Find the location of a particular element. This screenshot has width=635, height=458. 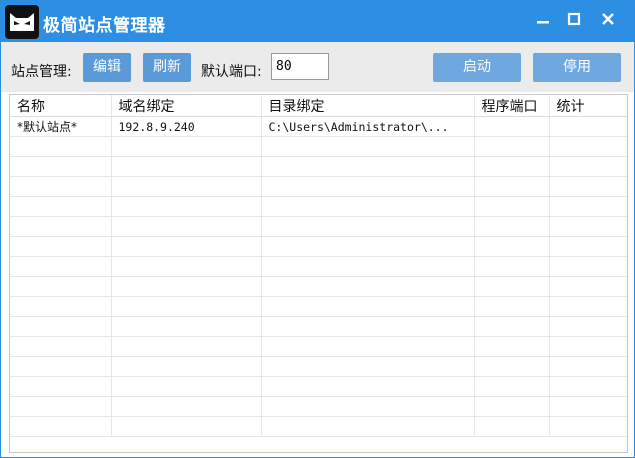

maximize-button is located at coordinates (574, 21).